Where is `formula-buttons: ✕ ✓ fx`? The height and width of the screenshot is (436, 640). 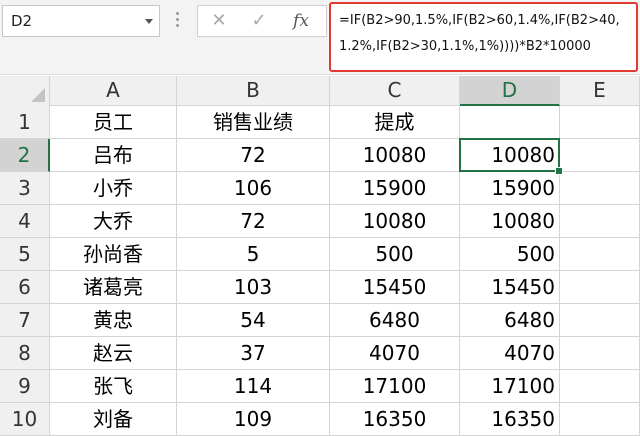 formula-buttons: ✕ ✓ fx is located at coordinates (262, 21).